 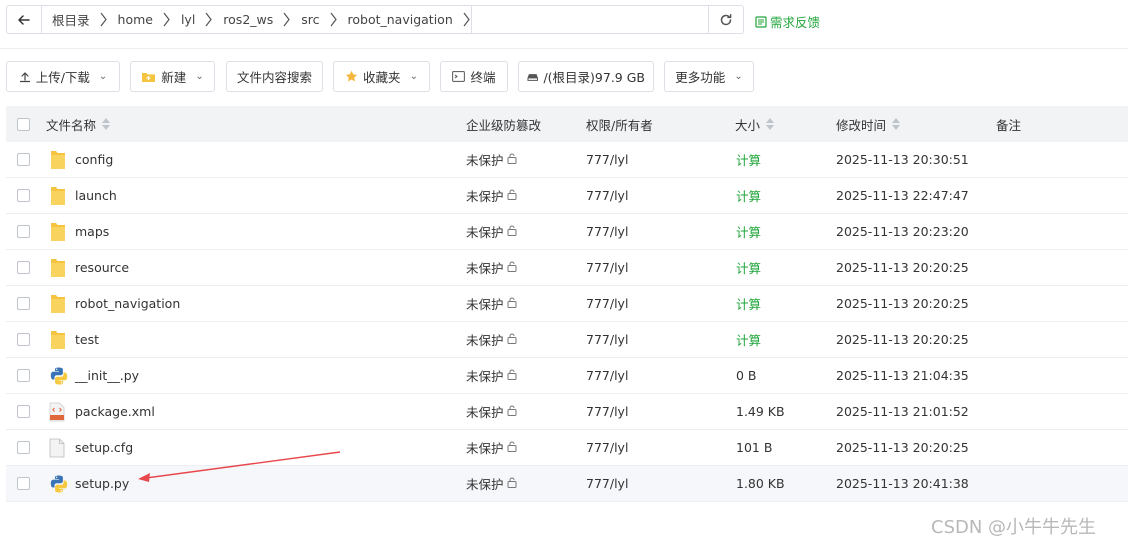 I want to click on annotation-arrow, so click(x=239, y=466).